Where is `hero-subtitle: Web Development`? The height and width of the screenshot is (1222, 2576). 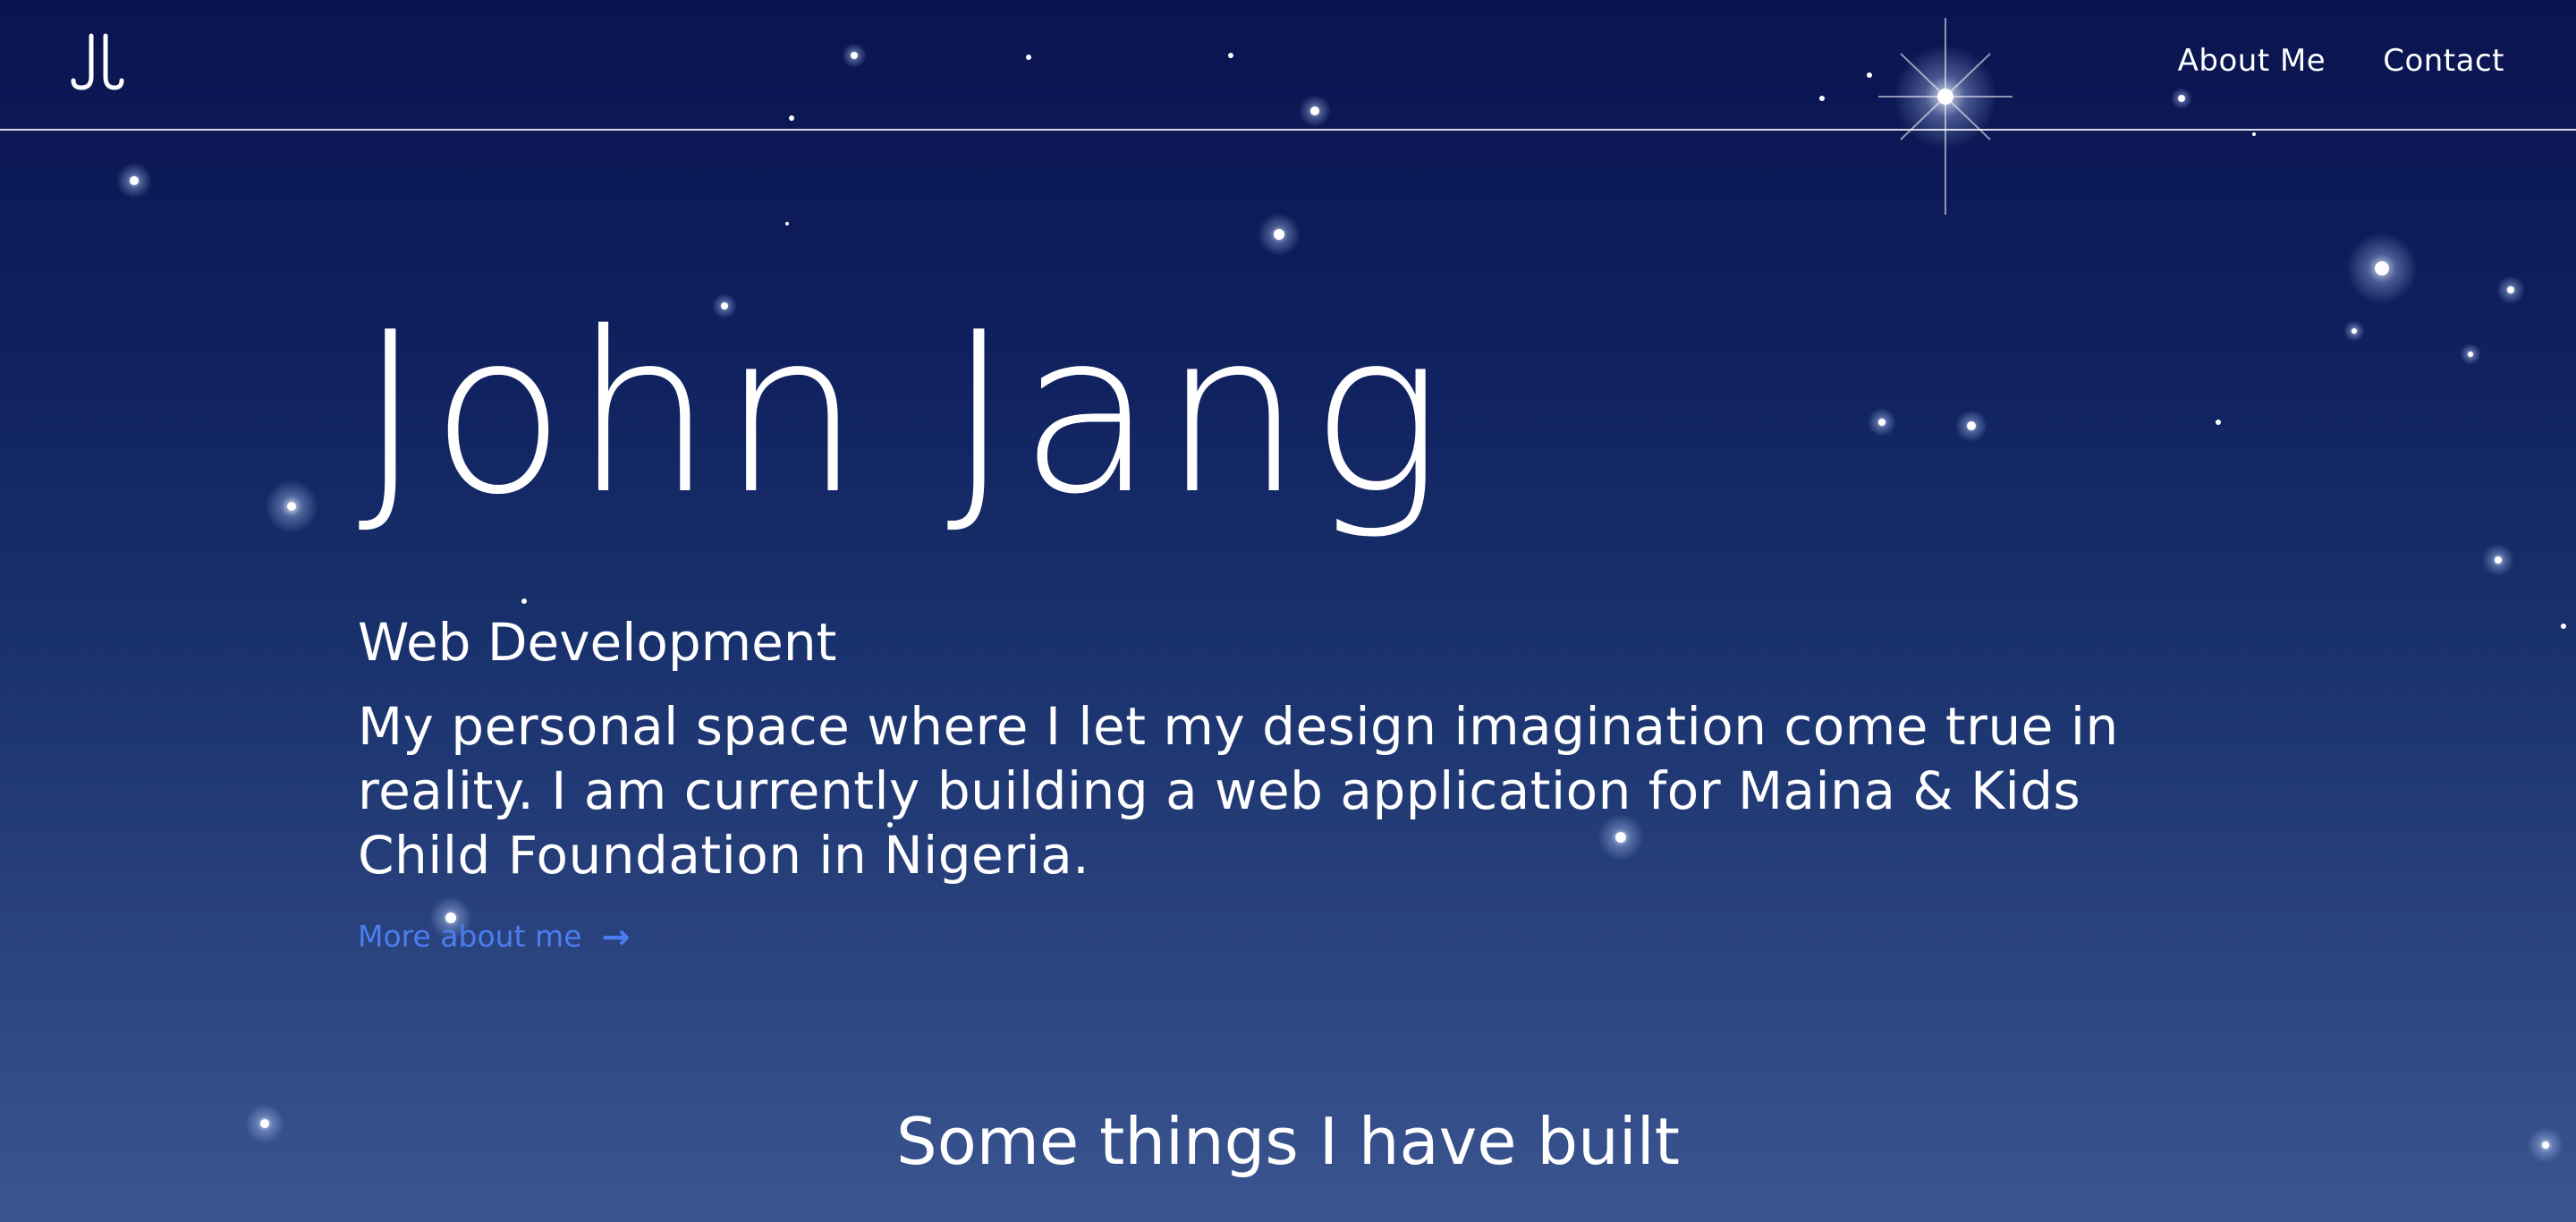
hero-subtitle: Web Development is located at coordinates (597, 642).